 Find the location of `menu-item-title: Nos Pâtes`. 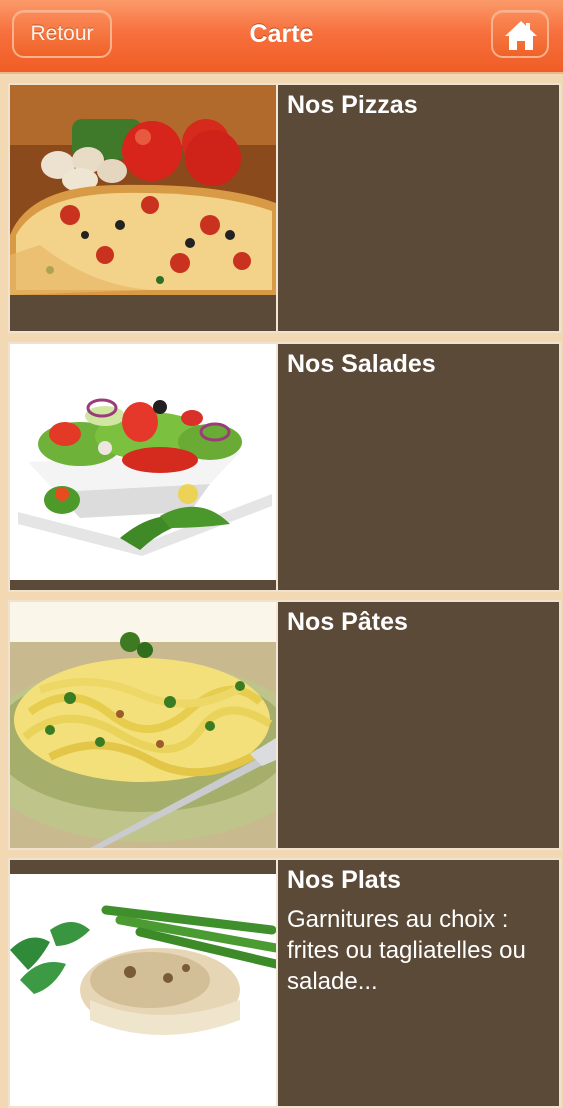

menu-item-title: Nos Pâtes is located at coordinates (347, 622).